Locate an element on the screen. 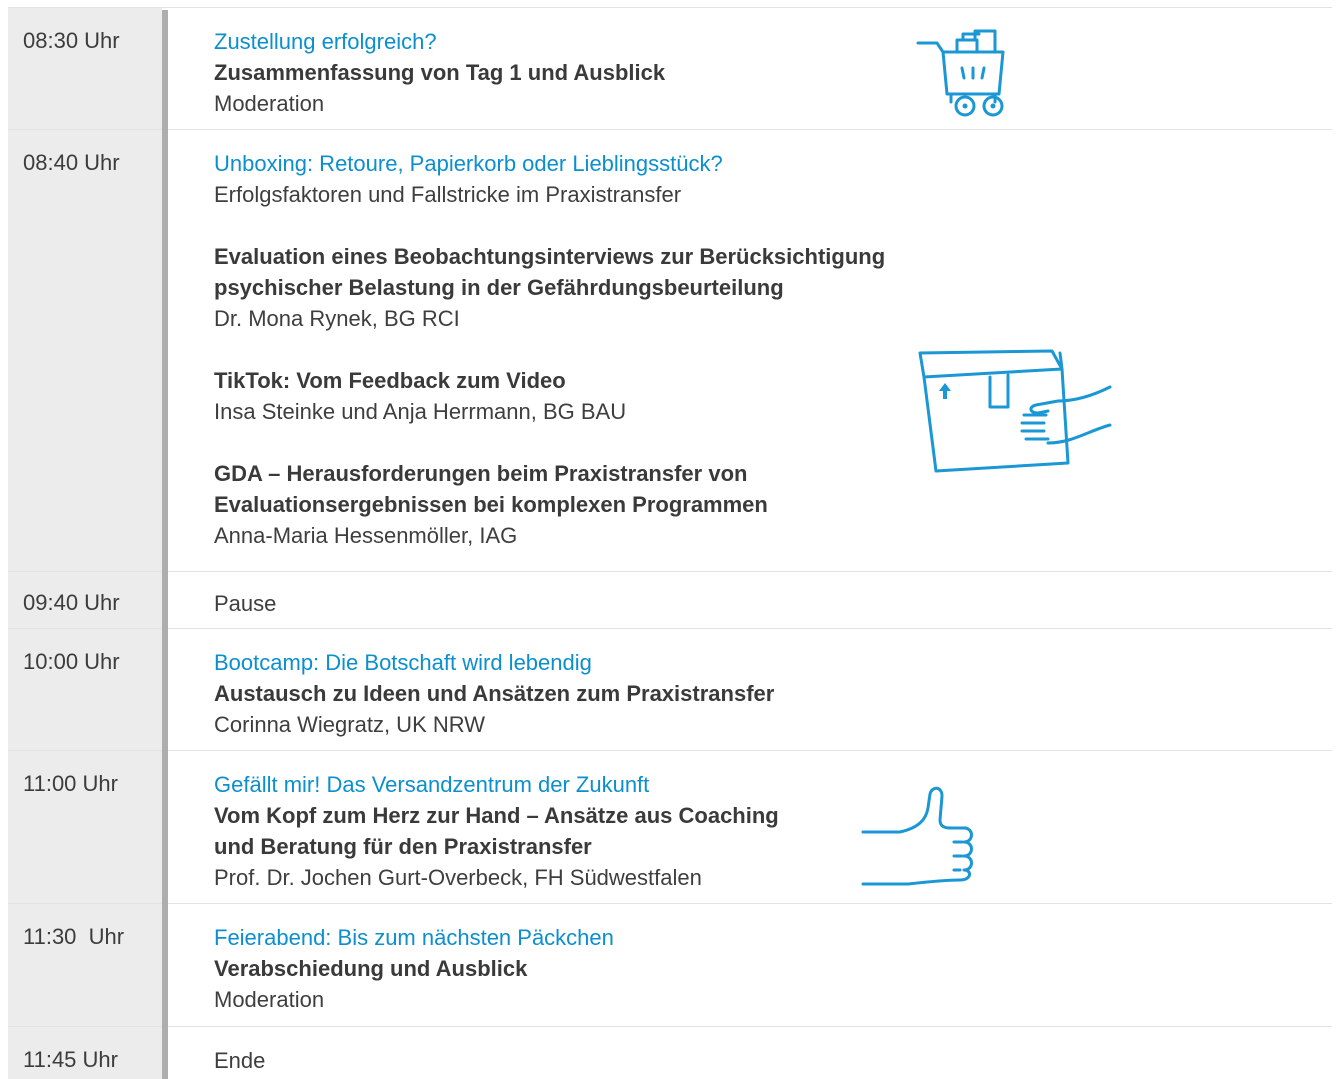 The image size is (1338, 1079). time-cell: 09:40 Uhr is located at coordinates (85, 600).